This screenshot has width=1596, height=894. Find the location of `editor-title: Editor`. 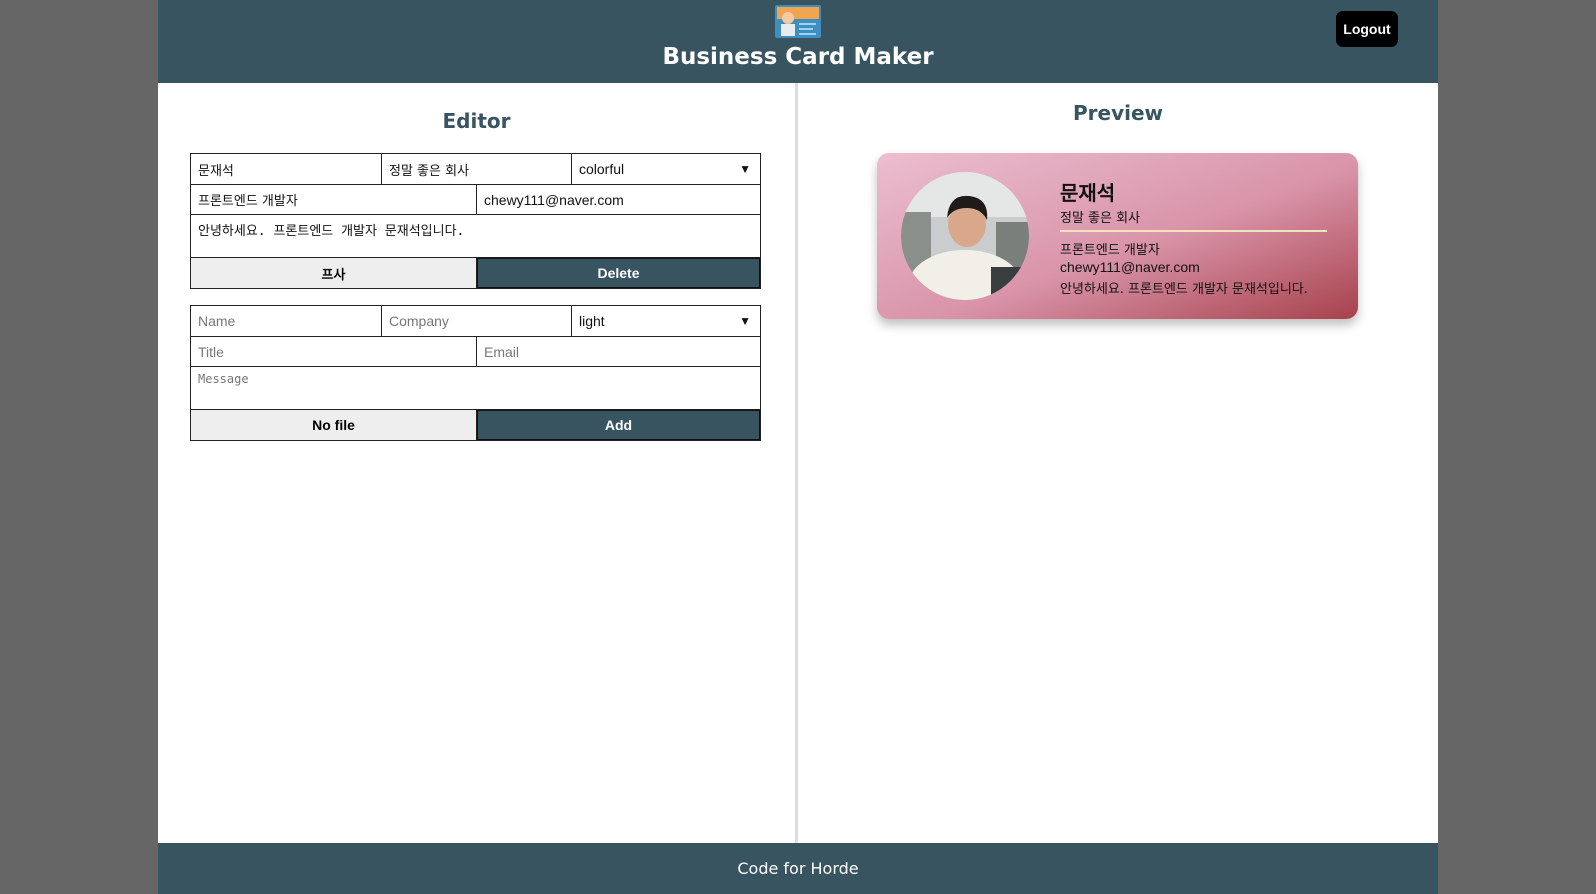

editor-title: Editor is located at coordinates (476, 121).